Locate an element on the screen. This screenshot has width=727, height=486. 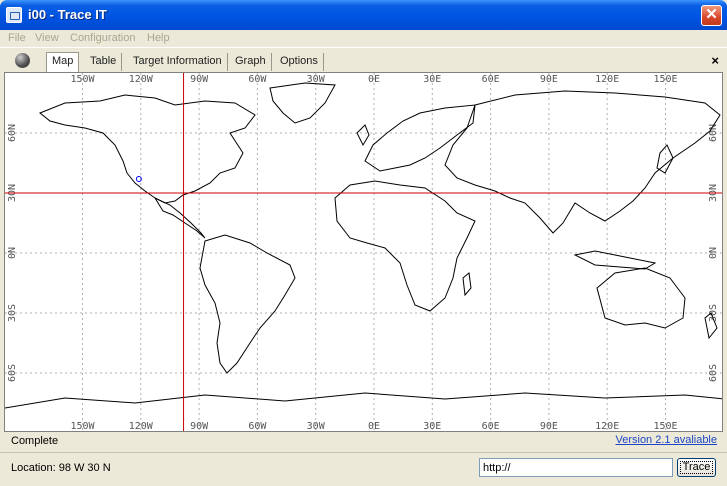
status-text: Complete is located at coordinates (35, 441).